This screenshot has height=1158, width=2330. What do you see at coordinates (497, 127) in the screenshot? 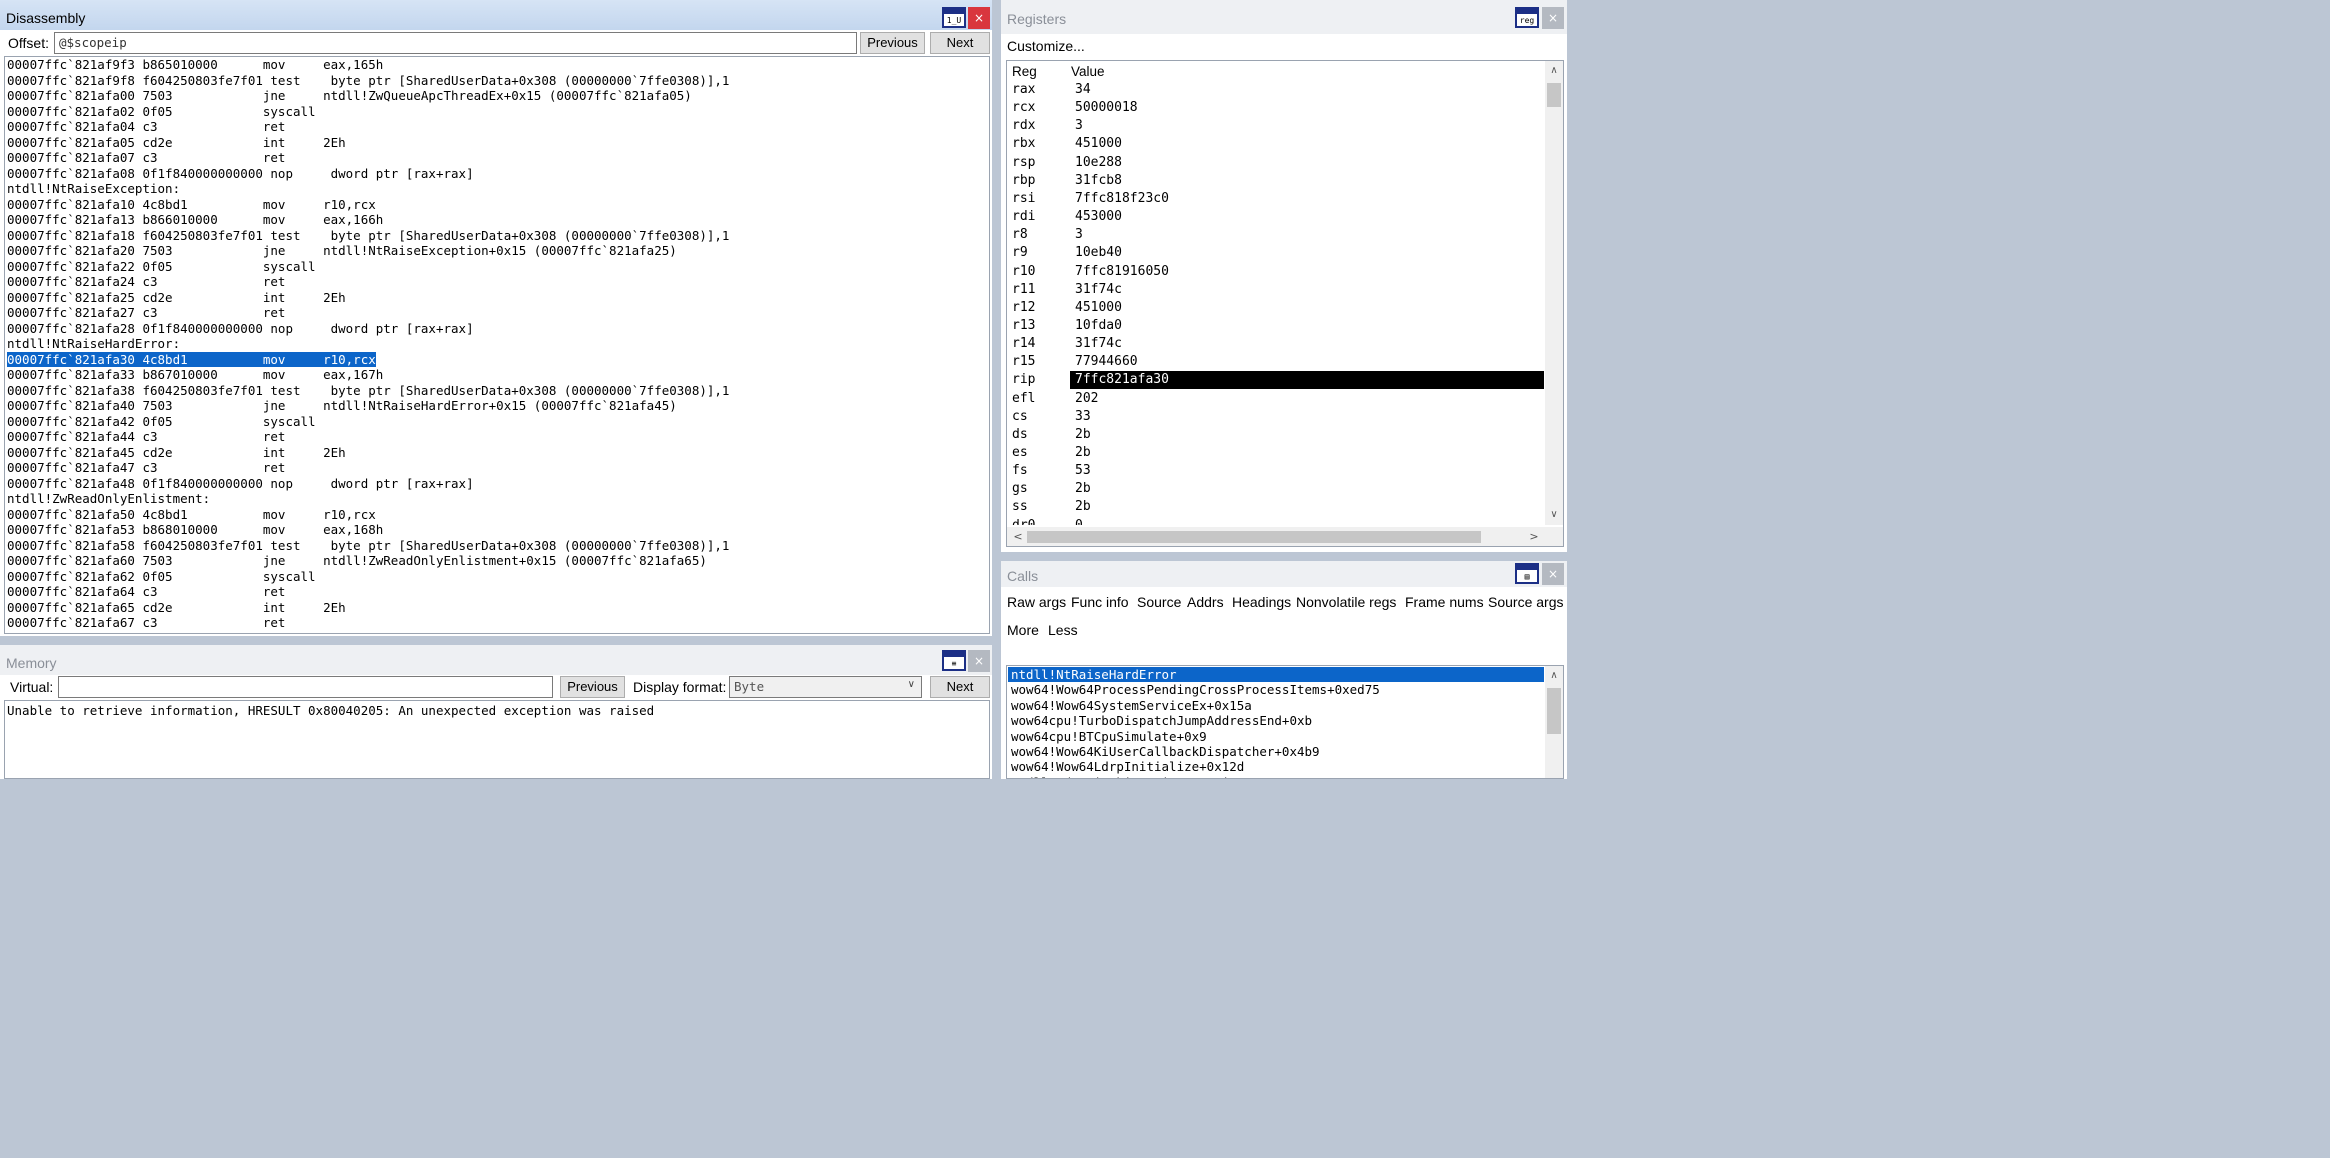
I see `disassembly-line: 00007ffc`821afa04 c3 ret` at bounding box center [497, 127].